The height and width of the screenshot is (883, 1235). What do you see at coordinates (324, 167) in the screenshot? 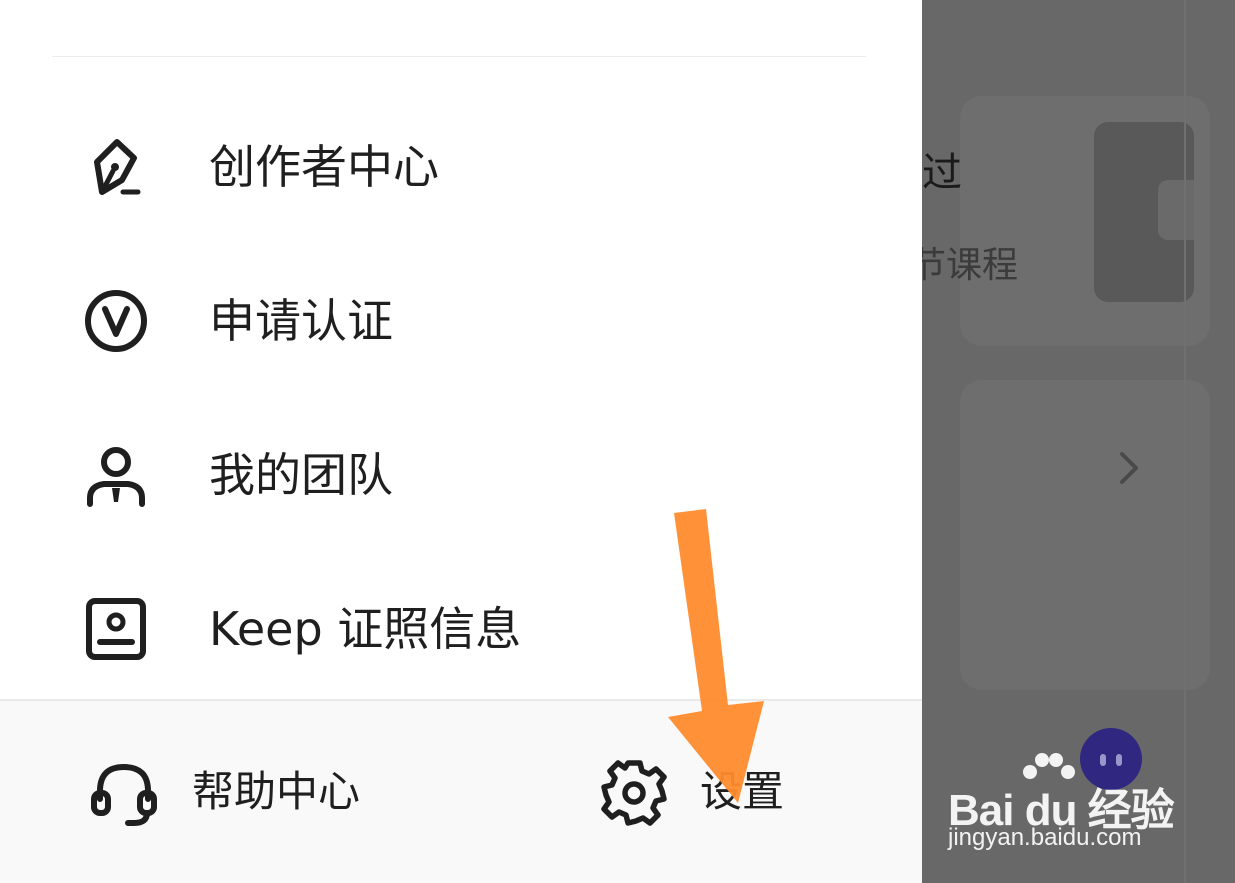
I see `menu-item-label: 创作者中心` at bounding box center [324, 167].